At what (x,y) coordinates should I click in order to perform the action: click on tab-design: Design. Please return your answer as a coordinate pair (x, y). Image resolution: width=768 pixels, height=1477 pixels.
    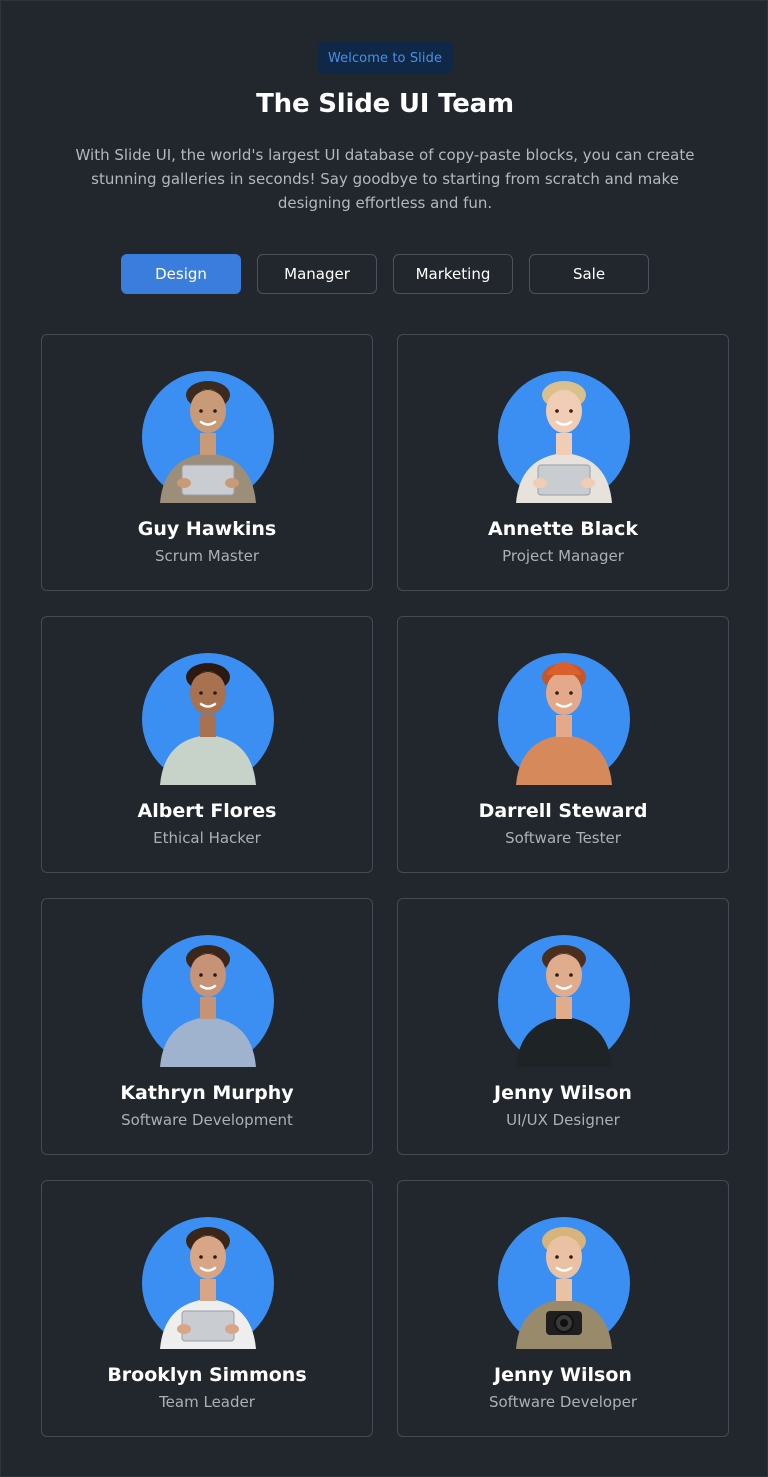
    Looking at the image, I should click on (181, 274).